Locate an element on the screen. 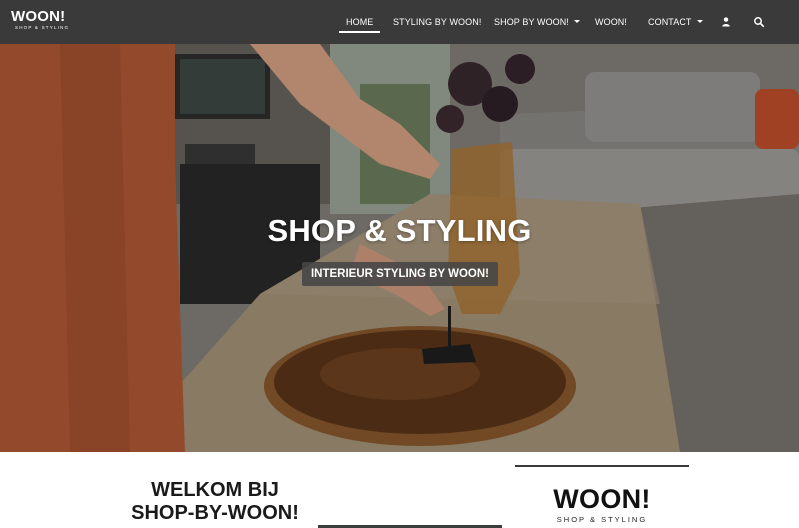  search-icon is located at coordinates (759, 21).